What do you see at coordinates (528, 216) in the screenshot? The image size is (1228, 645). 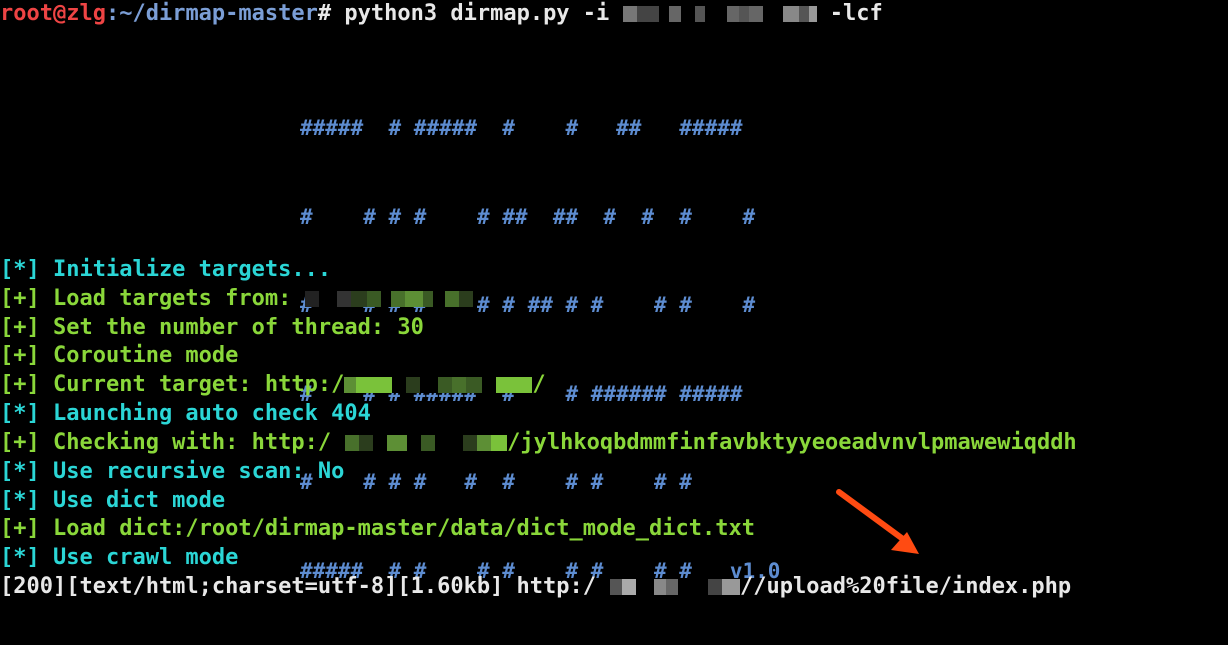 I see `banner-line: # # # # # ## ## # # # #` at bounding box center [528, 216].